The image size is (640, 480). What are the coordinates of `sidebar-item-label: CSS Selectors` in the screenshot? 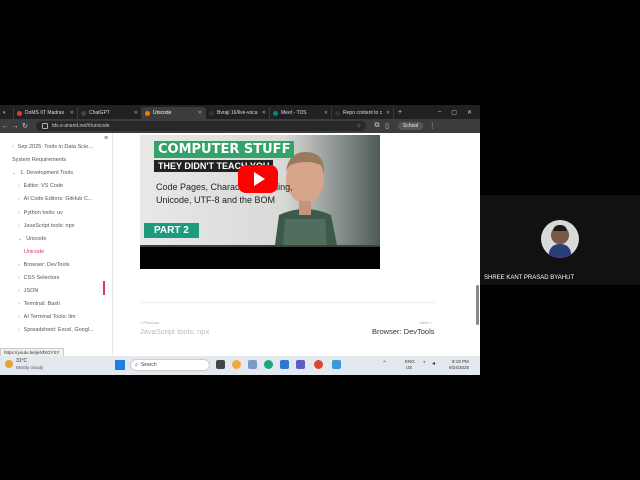 It's located at (41, 278).